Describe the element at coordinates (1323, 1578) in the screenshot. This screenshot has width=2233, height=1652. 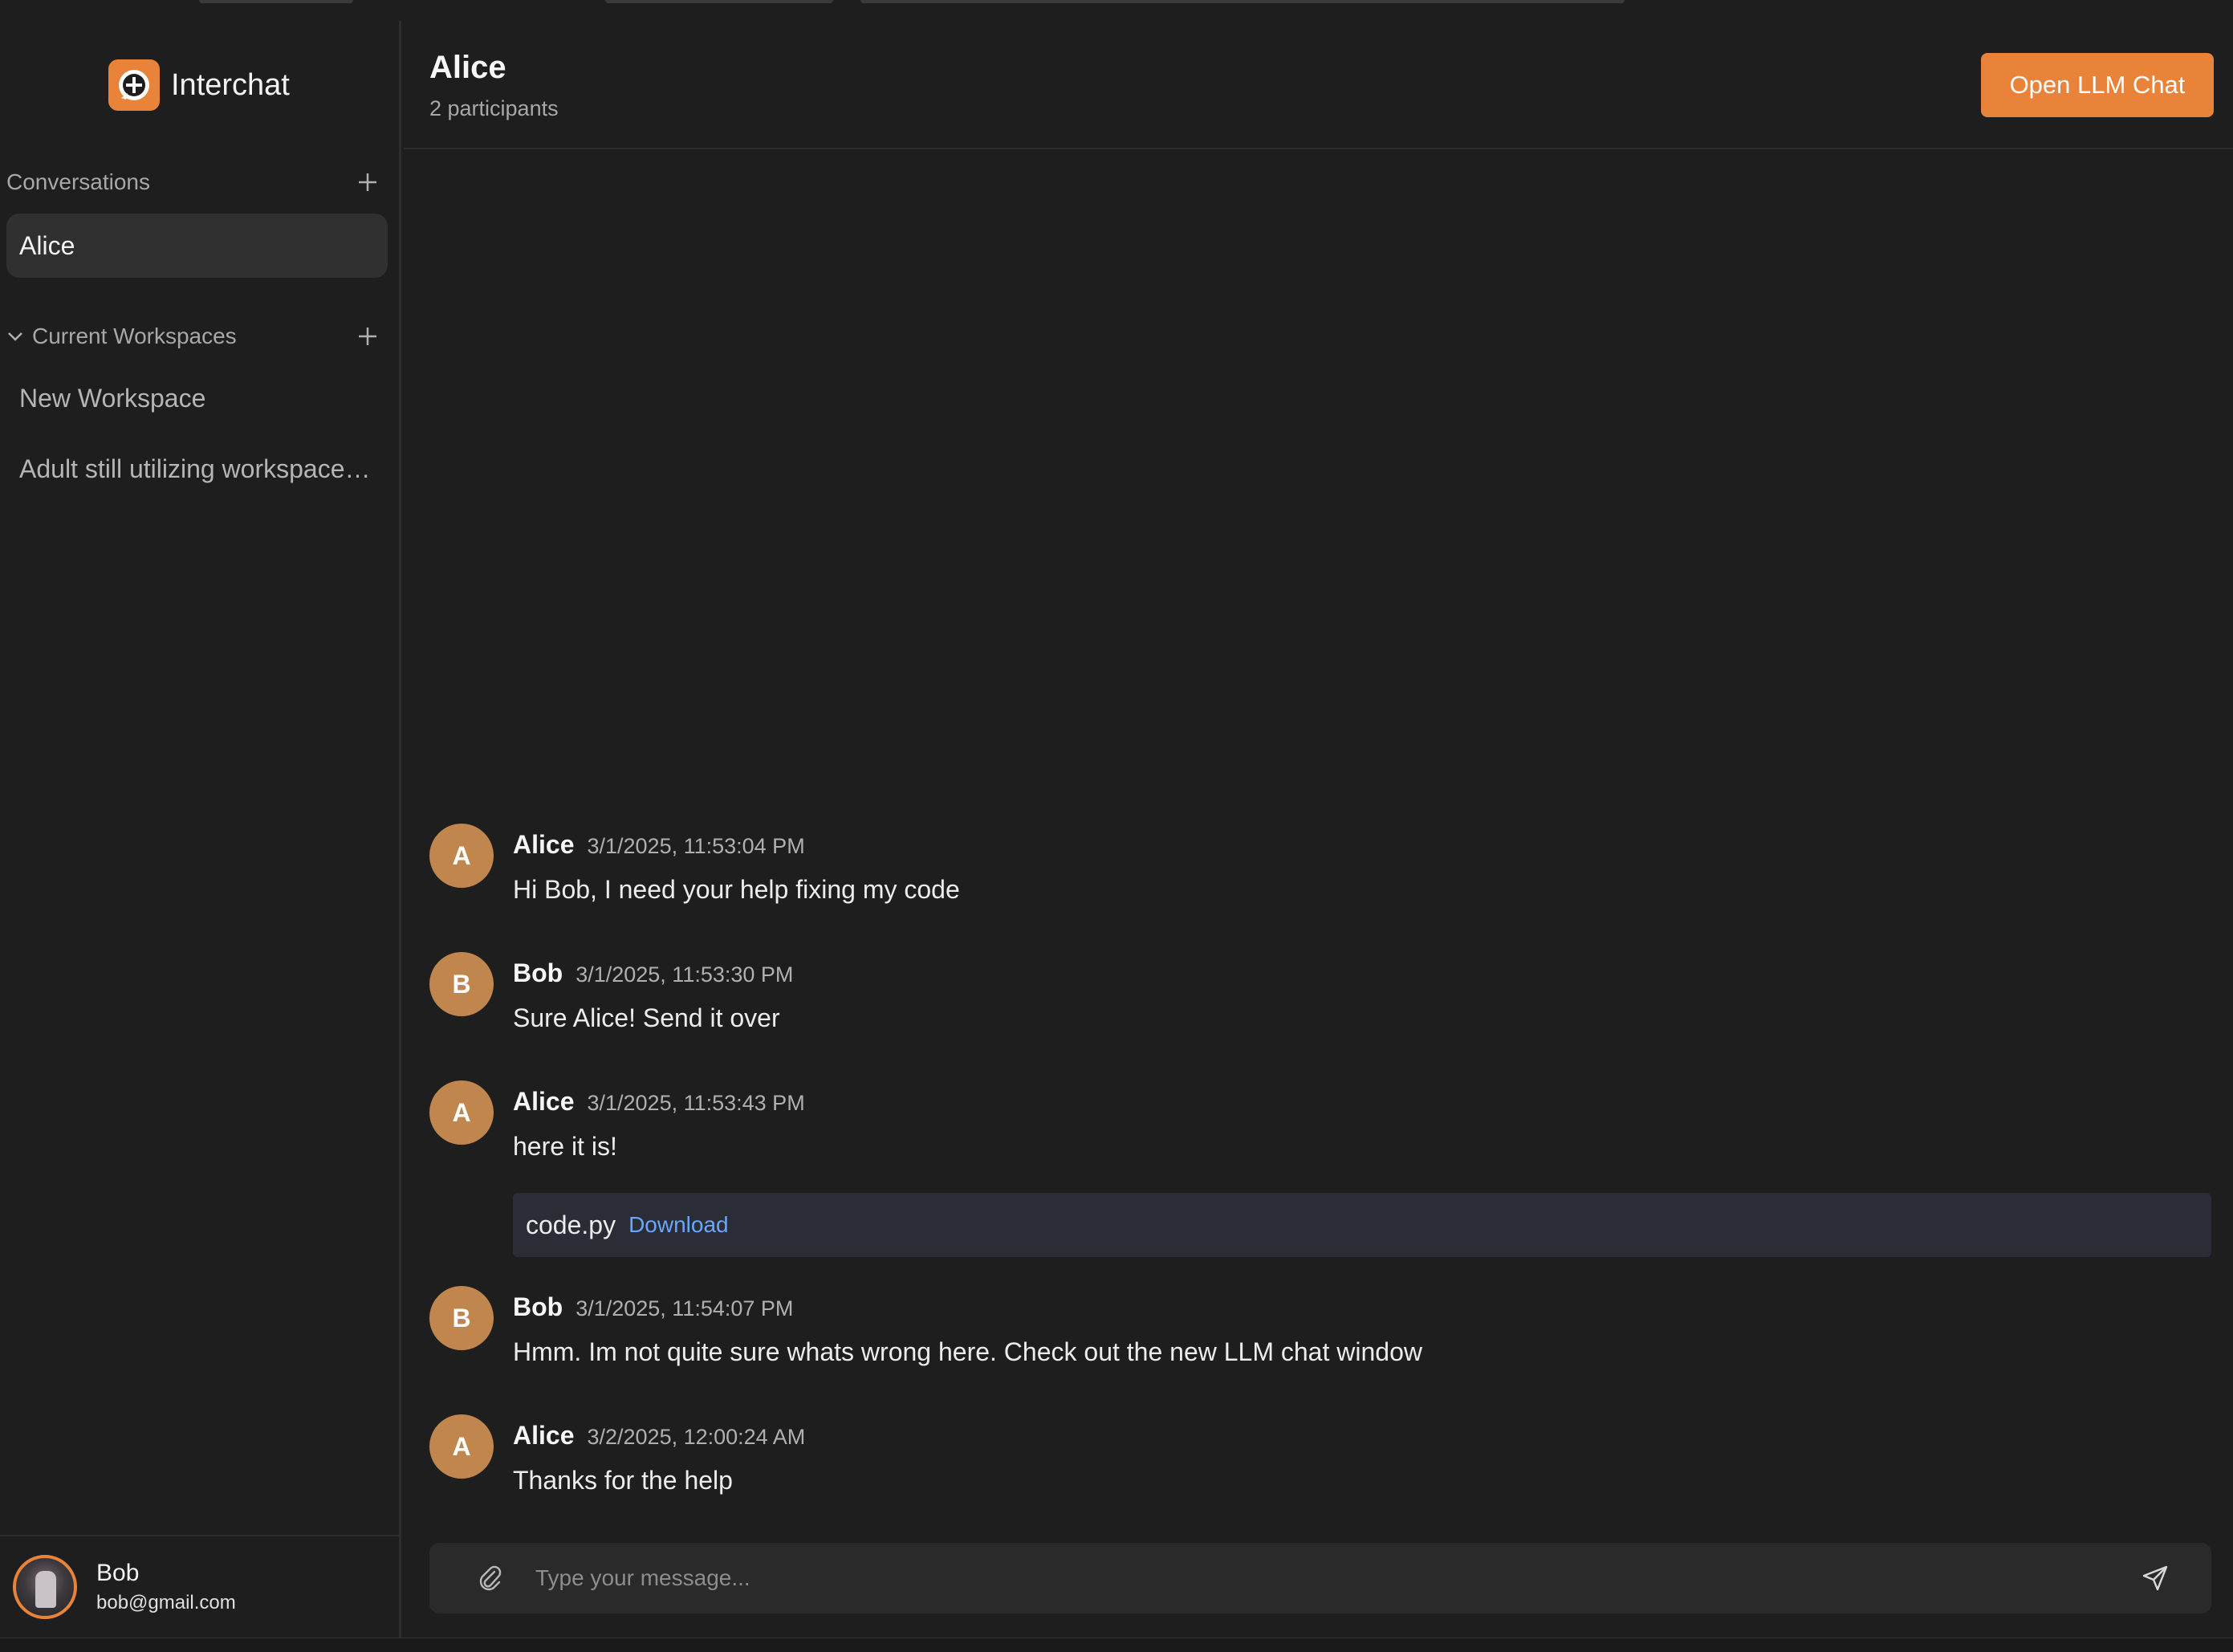
I see `message-input` at that location.